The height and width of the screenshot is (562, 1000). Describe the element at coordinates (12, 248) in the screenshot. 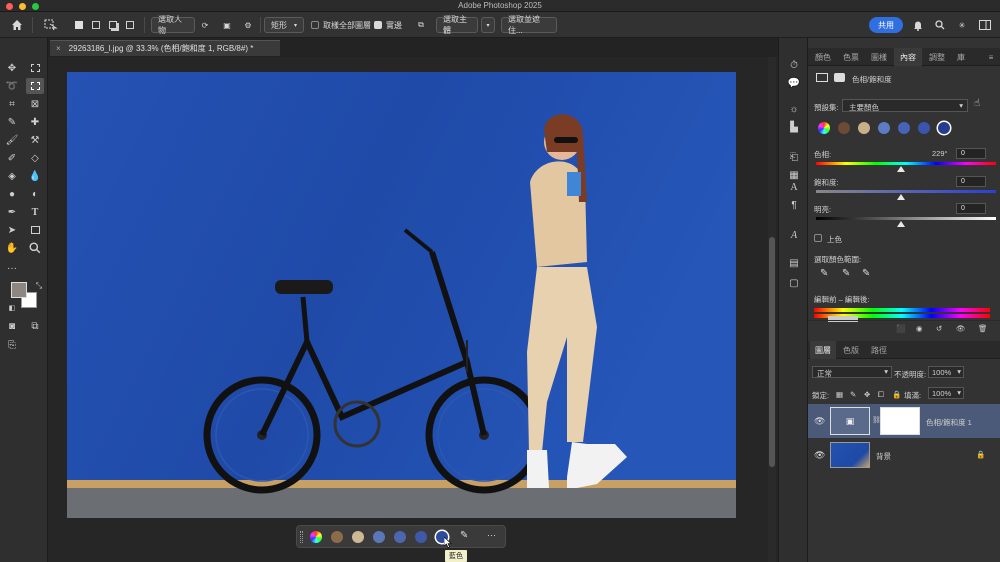

I see `hand-tool-icon: ✋` at that location.